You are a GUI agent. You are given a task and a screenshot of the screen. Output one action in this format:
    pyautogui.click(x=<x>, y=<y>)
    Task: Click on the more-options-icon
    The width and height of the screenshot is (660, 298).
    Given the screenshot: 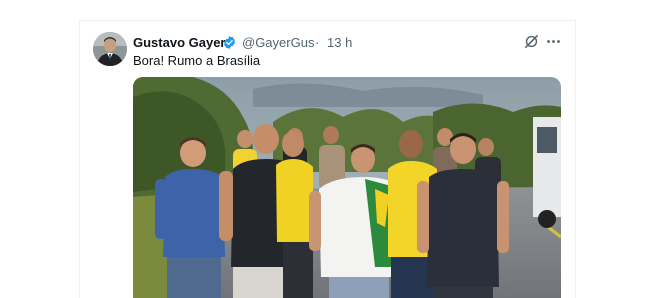 What is the action you would take?
    pyautogui.click(x=553, y=41)
    